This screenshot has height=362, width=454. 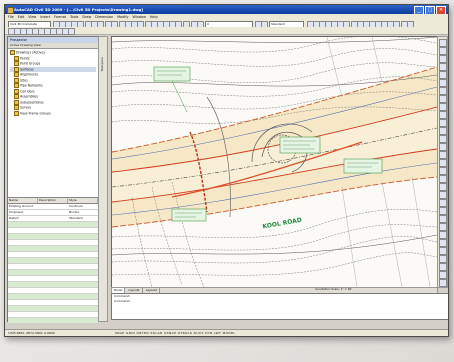 What do you see at coordinates (30, 63) in the screenshot?
I see `tree-node-label: Point Groups` at bounding box center [30, 63].